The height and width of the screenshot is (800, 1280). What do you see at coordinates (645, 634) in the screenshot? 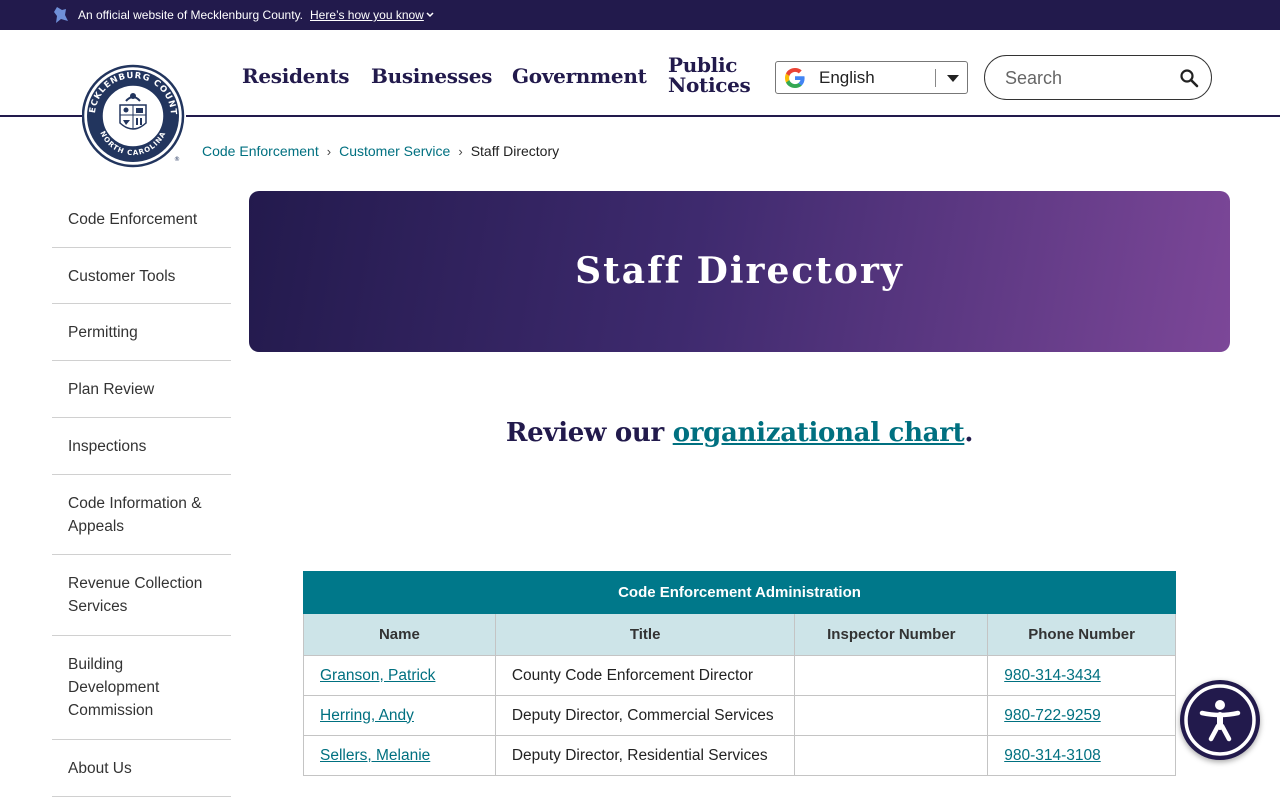
I see `column-header-title: Title` at bounding box center [645, 634].